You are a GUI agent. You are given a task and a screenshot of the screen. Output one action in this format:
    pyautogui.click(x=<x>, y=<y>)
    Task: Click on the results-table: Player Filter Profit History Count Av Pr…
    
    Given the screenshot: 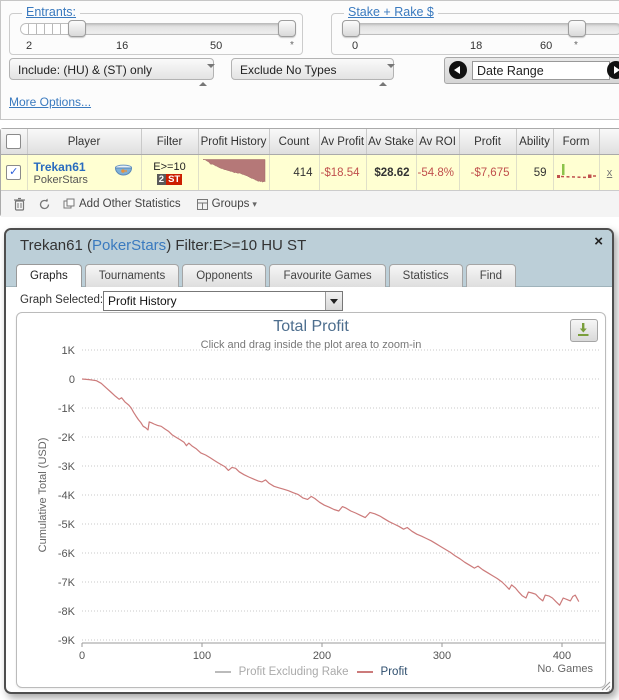 What is the action you would take?
    pyautogui.click(x=310, y=159)
    